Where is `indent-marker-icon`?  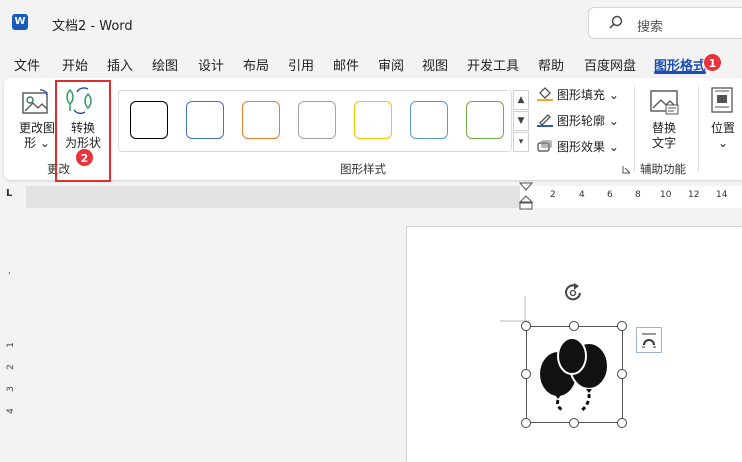 indent-marker-icon is located at coordinates (526, 196).